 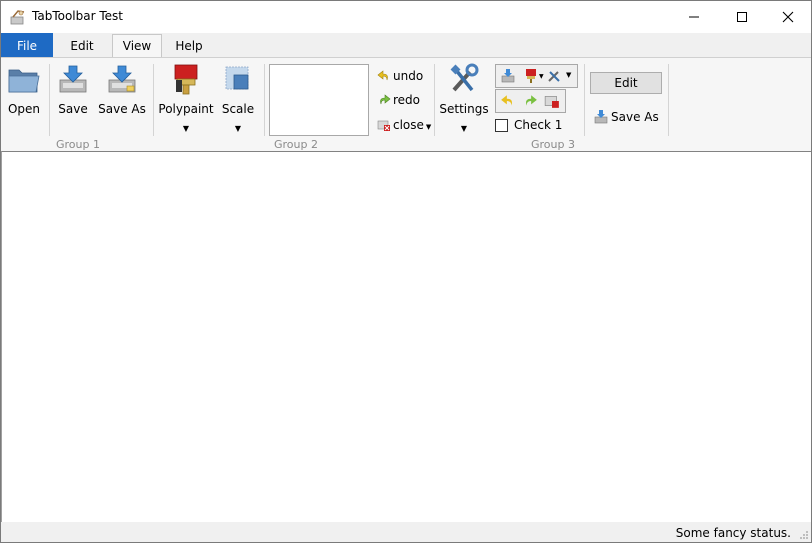 I want to click on redo-button: redo, so click(x=398, y=100).